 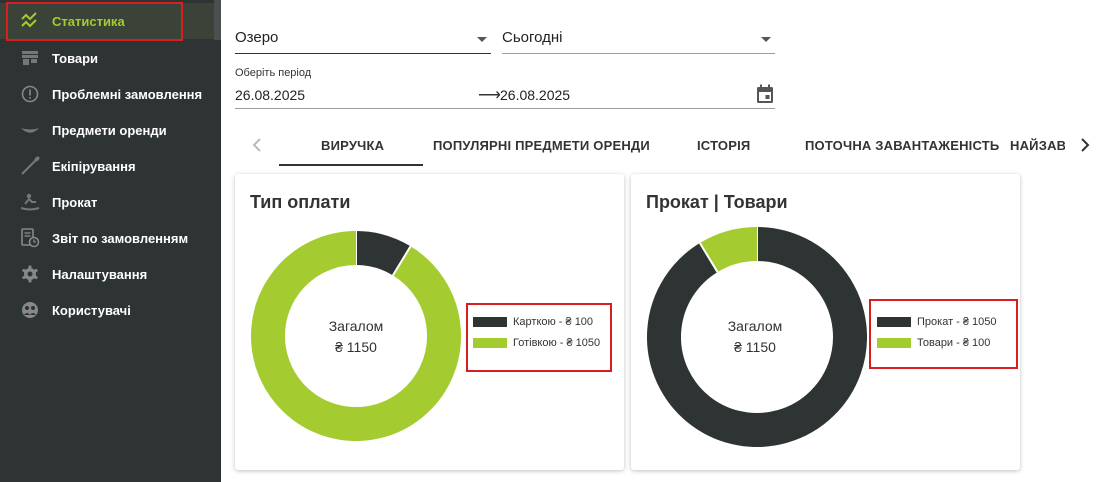 What do you see at coordinates (120, 238) in the screenshot?
I see `sidebar-item-label: Звіт по замовленням` at bounding box center [120, 238].